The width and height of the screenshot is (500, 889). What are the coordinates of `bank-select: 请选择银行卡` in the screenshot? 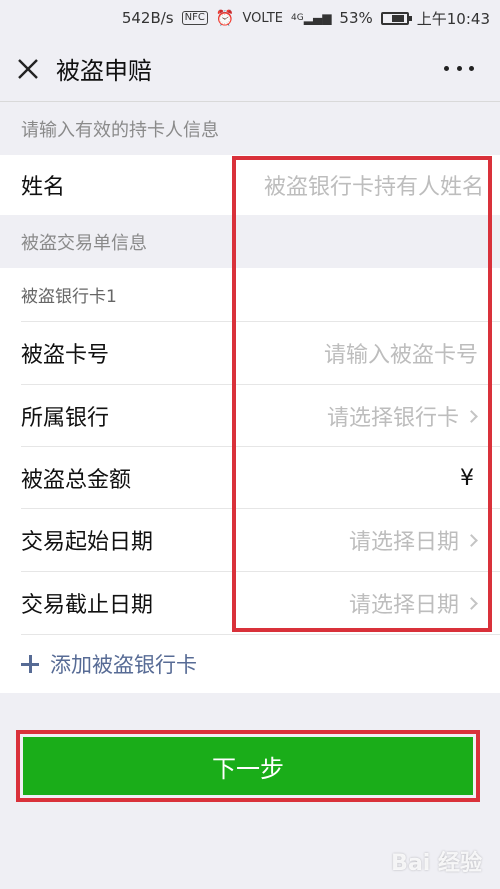 It's located at (402, 416).